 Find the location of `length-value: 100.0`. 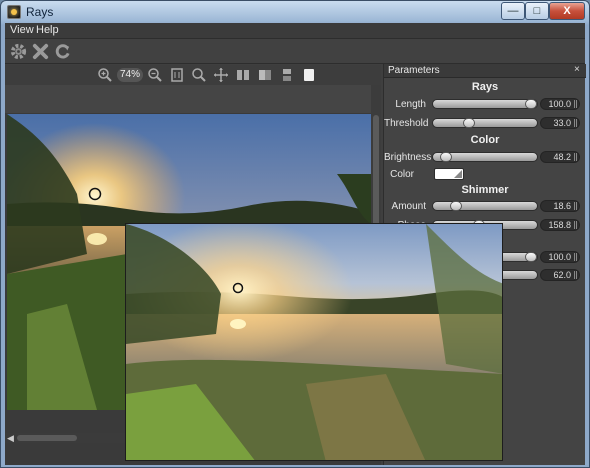

length-value: 100.0 is located at coordinates (559, 104).